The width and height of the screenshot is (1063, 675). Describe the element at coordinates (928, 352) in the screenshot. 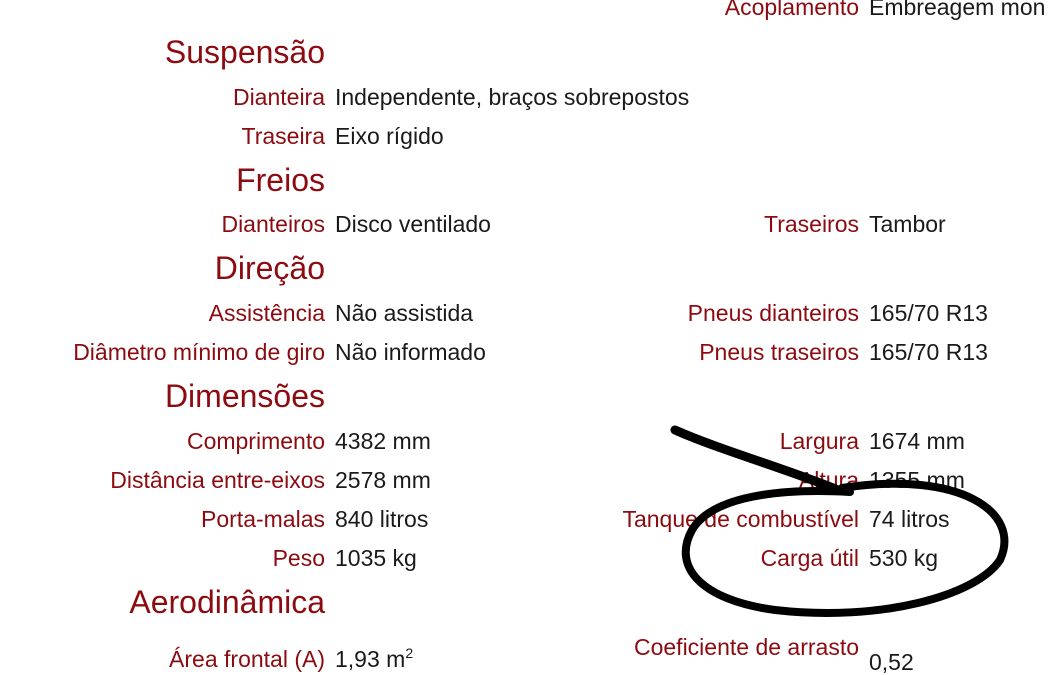

I see `pneus-traseiros-value: 165/70 R13` at that location.